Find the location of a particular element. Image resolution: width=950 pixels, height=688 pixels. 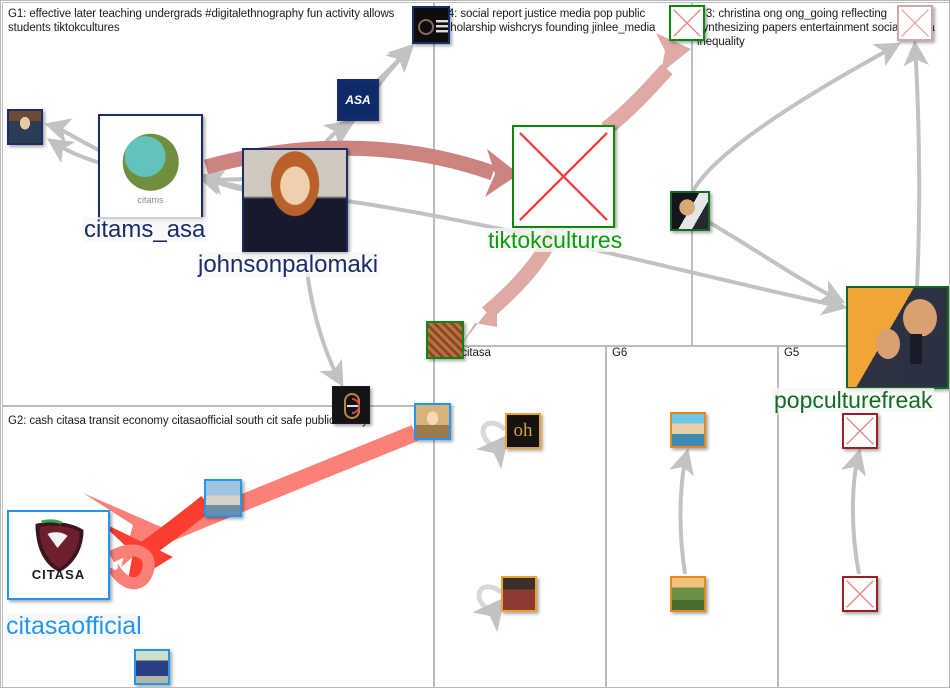

node-tiktokcultures is located at coordinates (563, 176).